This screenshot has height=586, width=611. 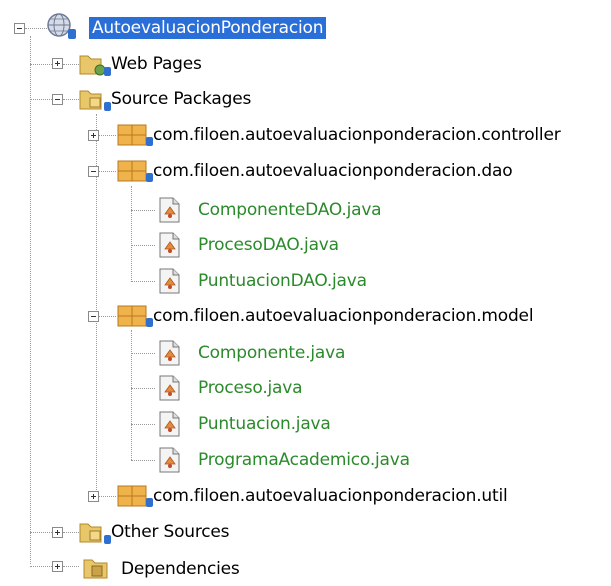 I want to click on tree-node-web-pages: Web Pages, so click(x=156, y=64).